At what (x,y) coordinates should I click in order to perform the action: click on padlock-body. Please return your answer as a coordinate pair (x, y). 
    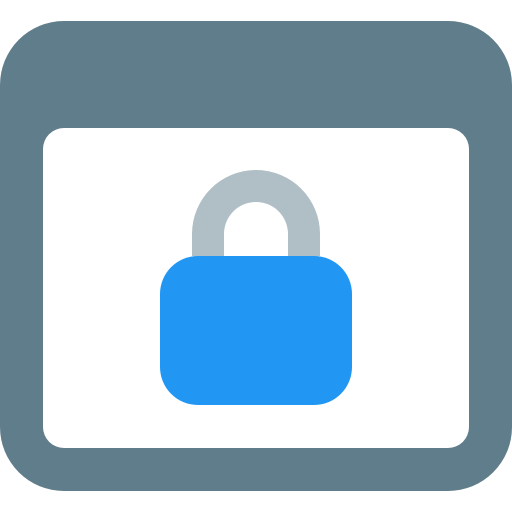
    Looking at the image, I should click on (256, 330).